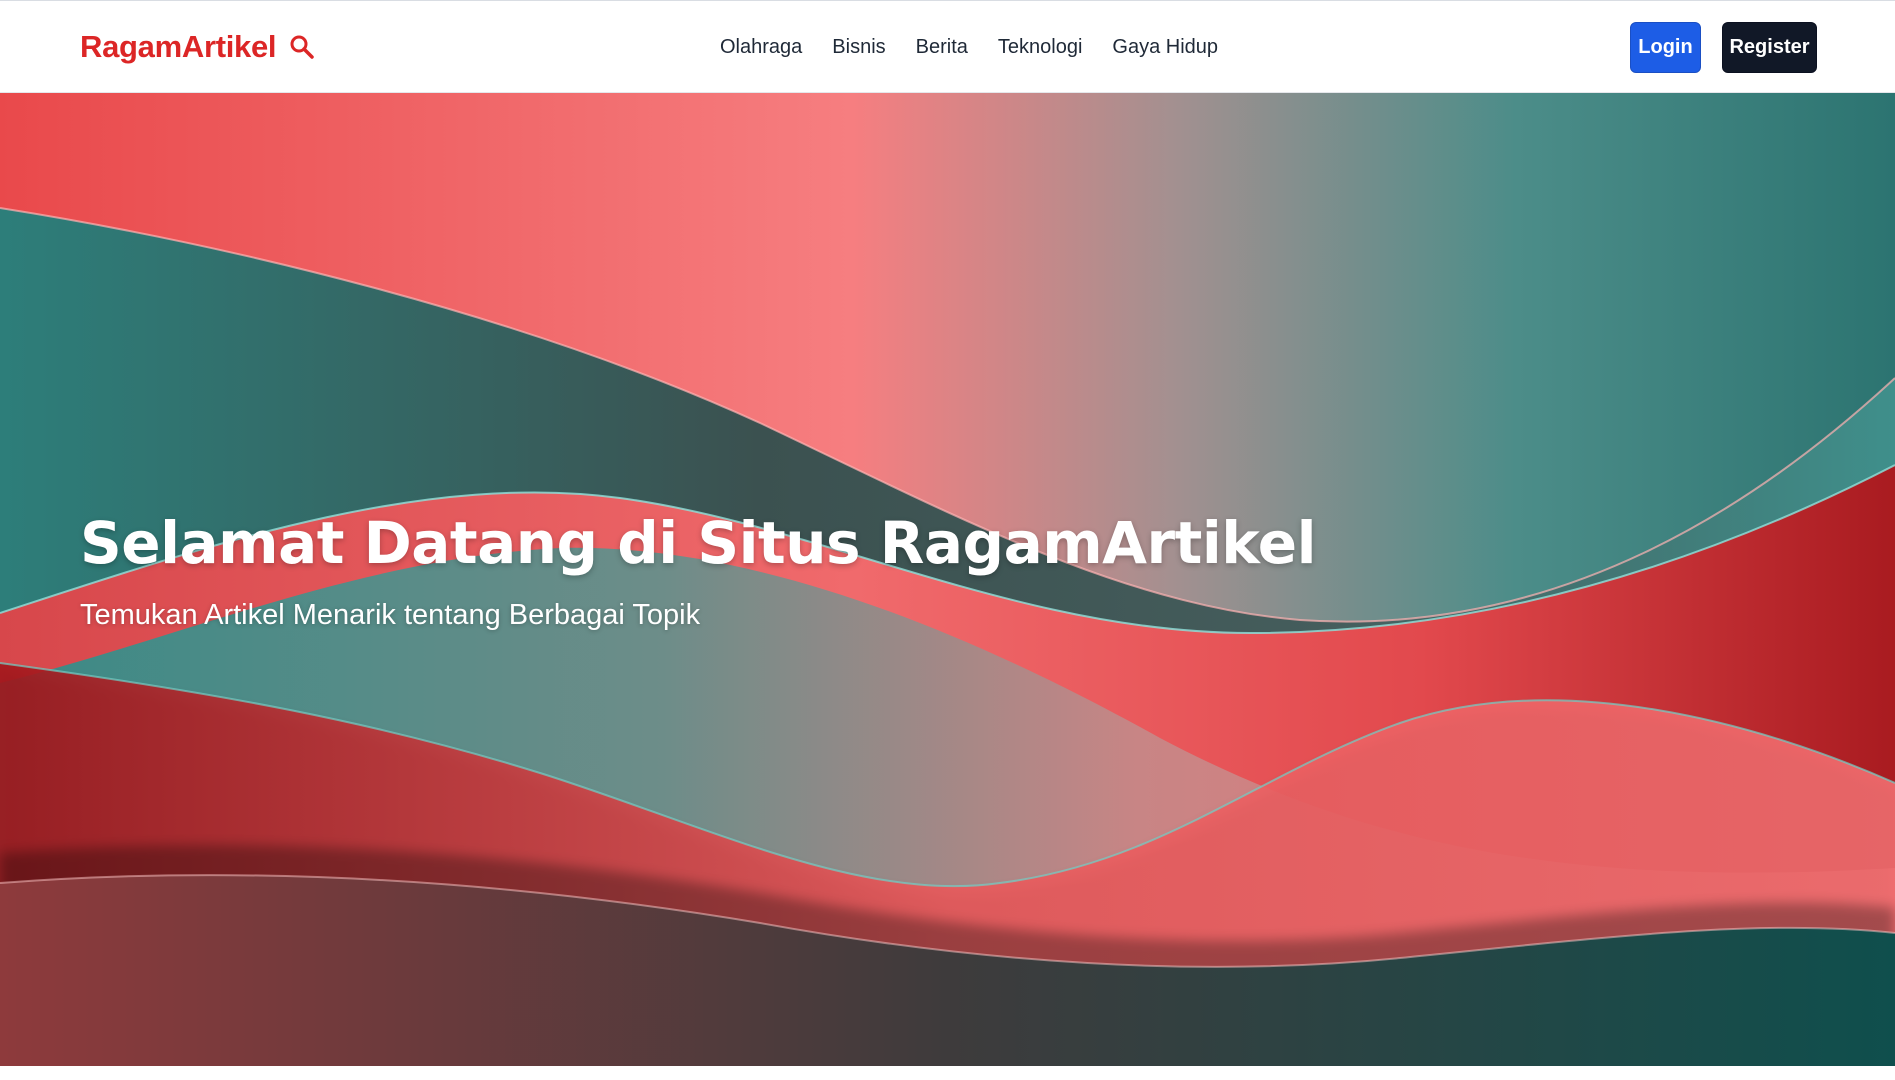 Image resolution: width=1895 pixels, height=1080 pixels. What do you see at coordinates (858, 47) in the screenshot?
I see `nav-link-bisnis: Bisnis` at bounding box center [858, 47].